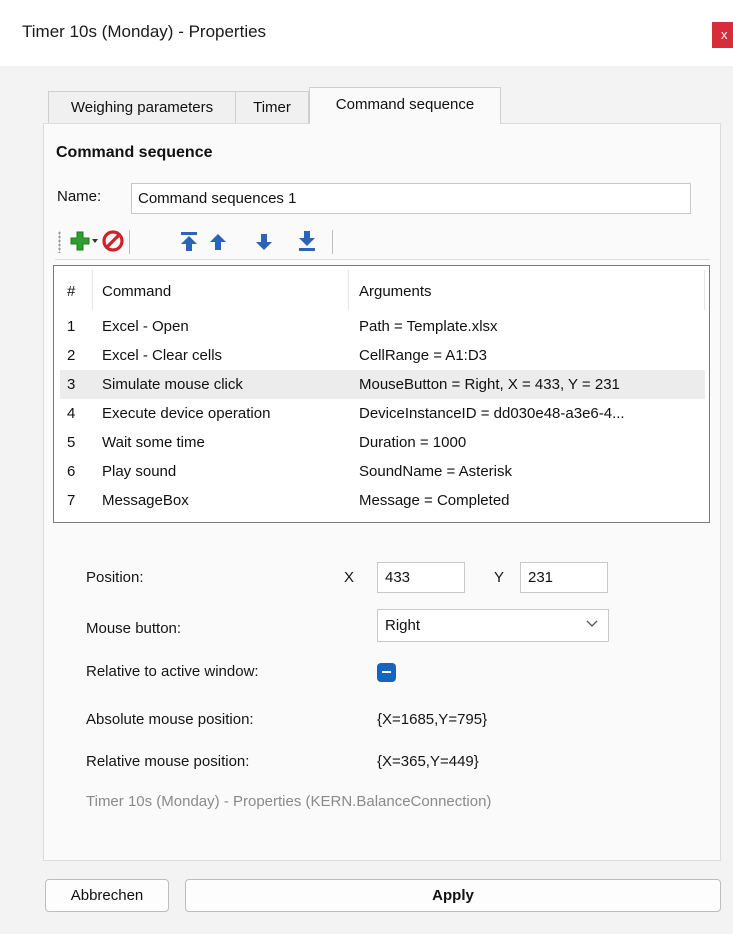 The image size is (733, 934). I want to click on cancel-button: Abbrechen, so click(107, 895).